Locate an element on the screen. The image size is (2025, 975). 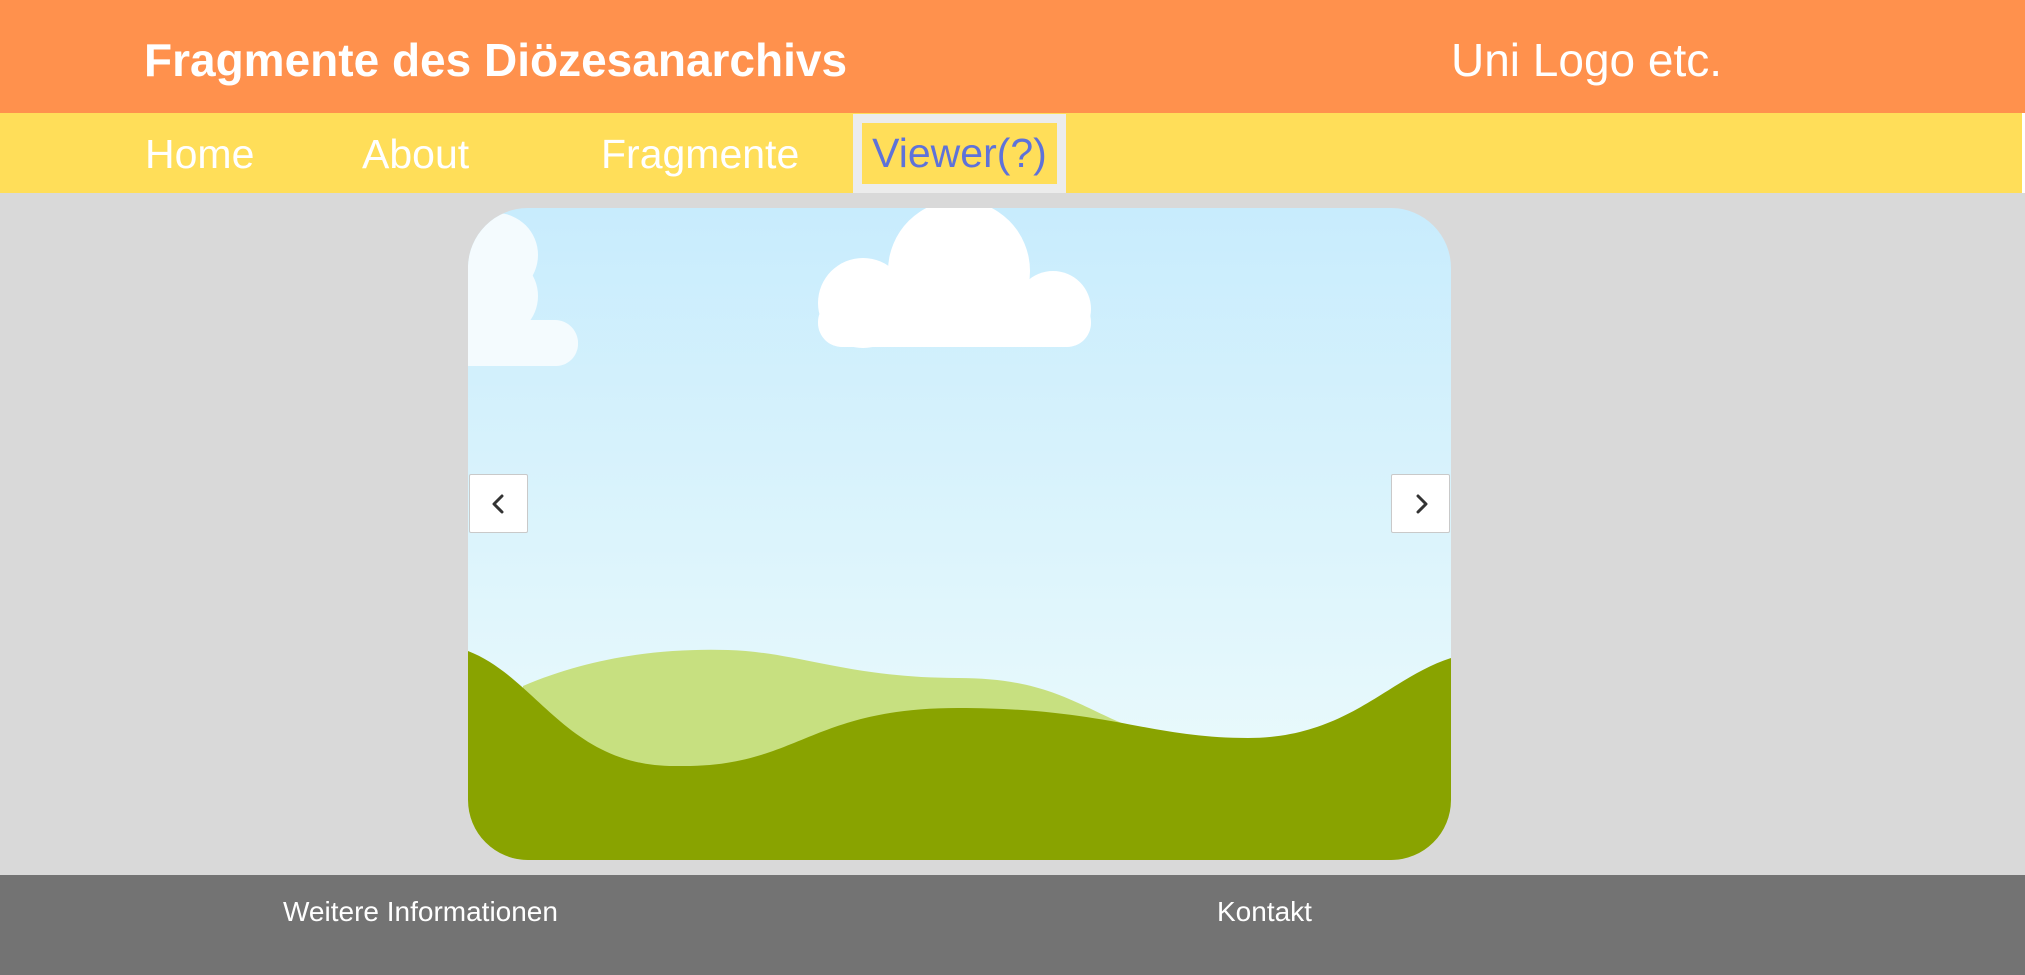
nav-item-viewer: Viewer(?) is located at coordinates (959, 153).